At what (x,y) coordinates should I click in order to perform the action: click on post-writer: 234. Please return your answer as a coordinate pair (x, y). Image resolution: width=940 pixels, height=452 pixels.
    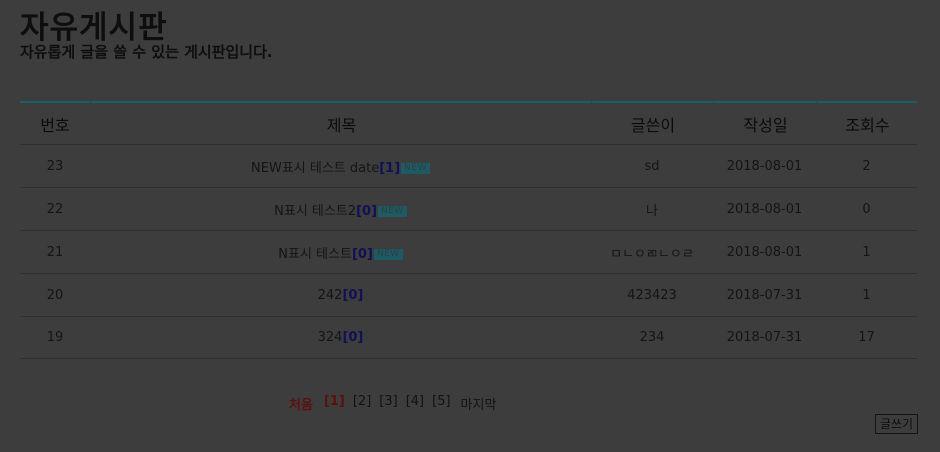
    Looking at the image, I should click on (652, 337).